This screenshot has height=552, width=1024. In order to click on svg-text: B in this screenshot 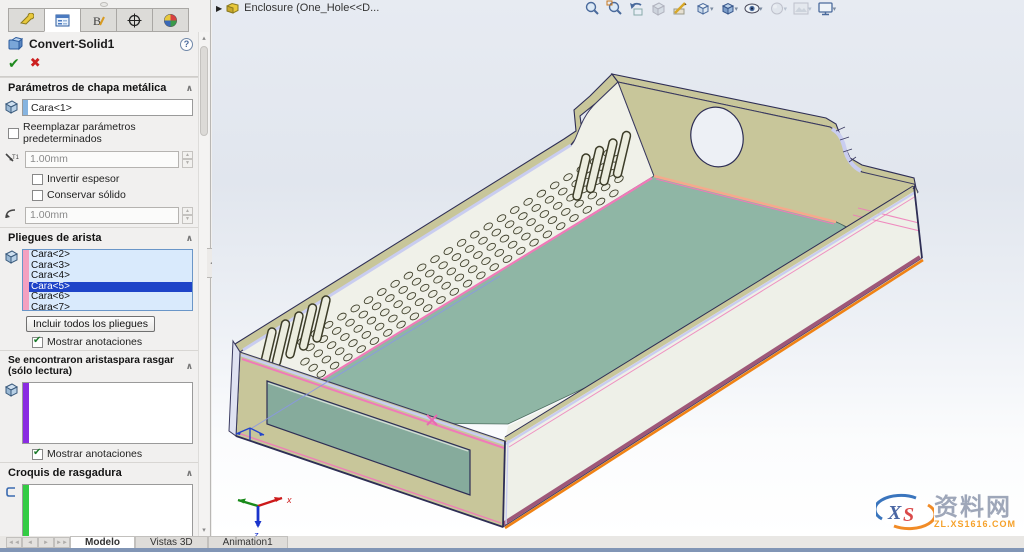, I will do `click(97, 21)`.